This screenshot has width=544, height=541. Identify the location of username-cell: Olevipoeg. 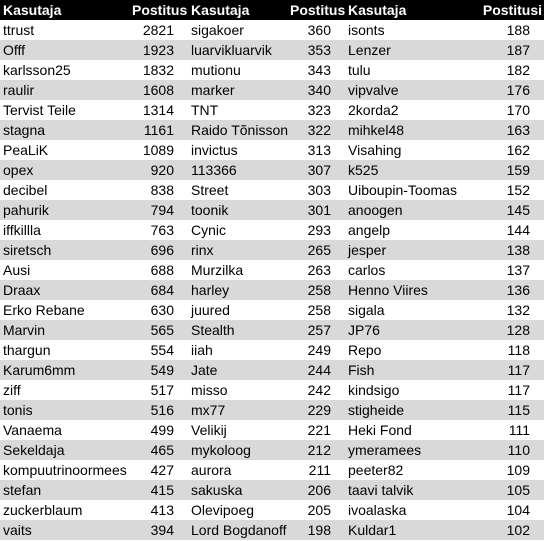
(223, 510).